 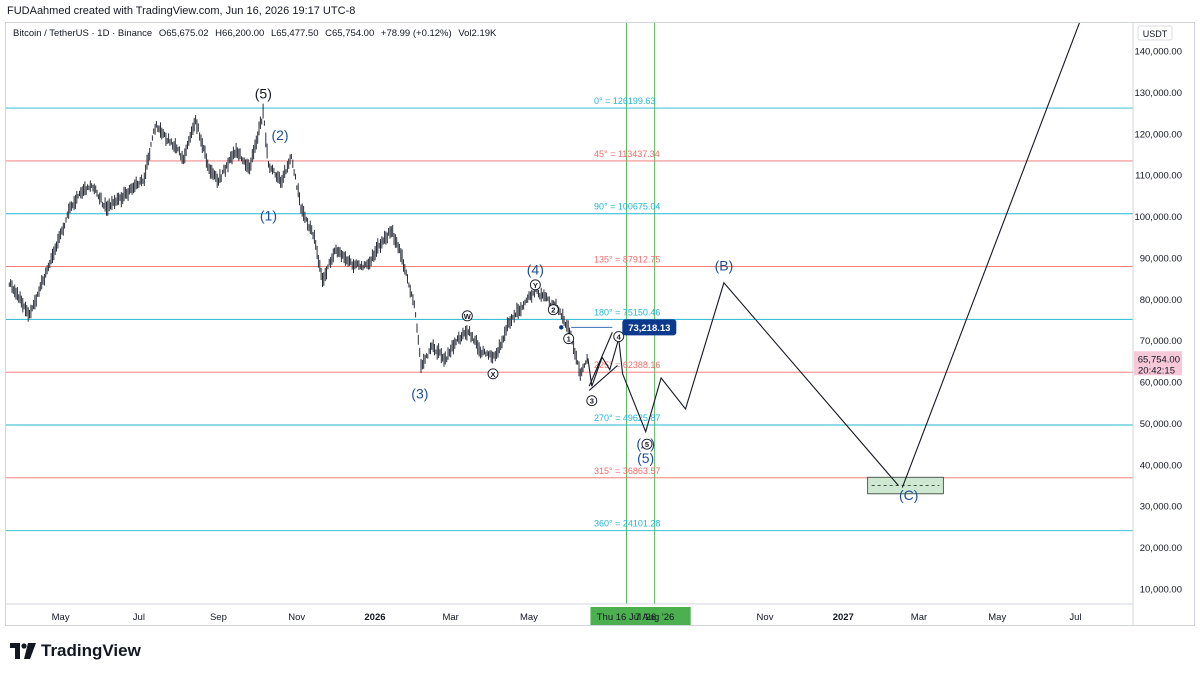 What do you see at coordinates (992, 249) in the screenshot?
I see `projection-path-upleg` at bounding box center [992, 249].